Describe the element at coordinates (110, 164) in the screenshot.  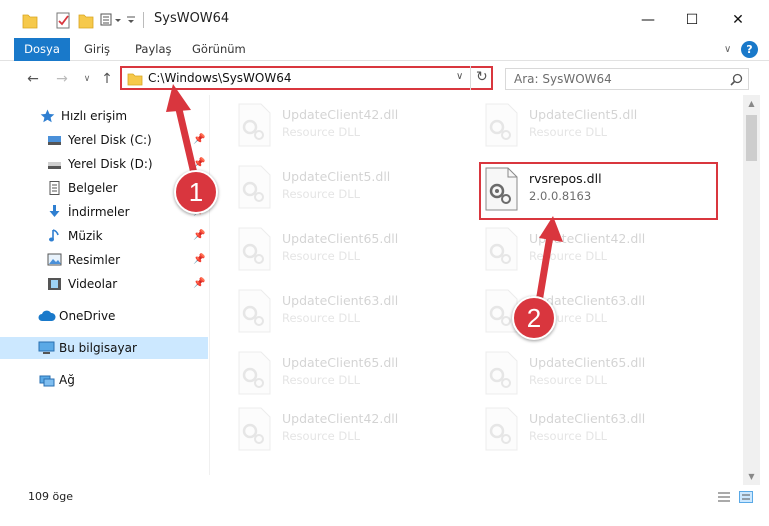
I see `nav-item-label: Yerel Disk (D:)` at that location.